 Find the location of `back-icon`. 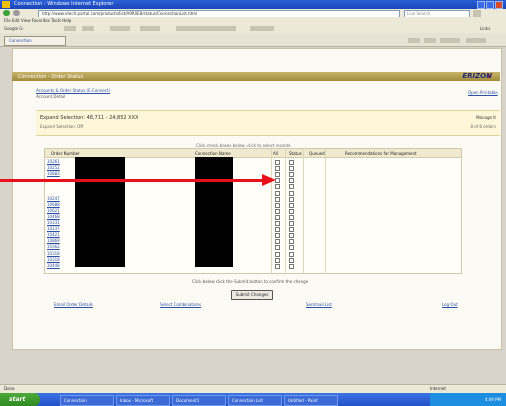

back-icon is located at coordinates (6, 13).